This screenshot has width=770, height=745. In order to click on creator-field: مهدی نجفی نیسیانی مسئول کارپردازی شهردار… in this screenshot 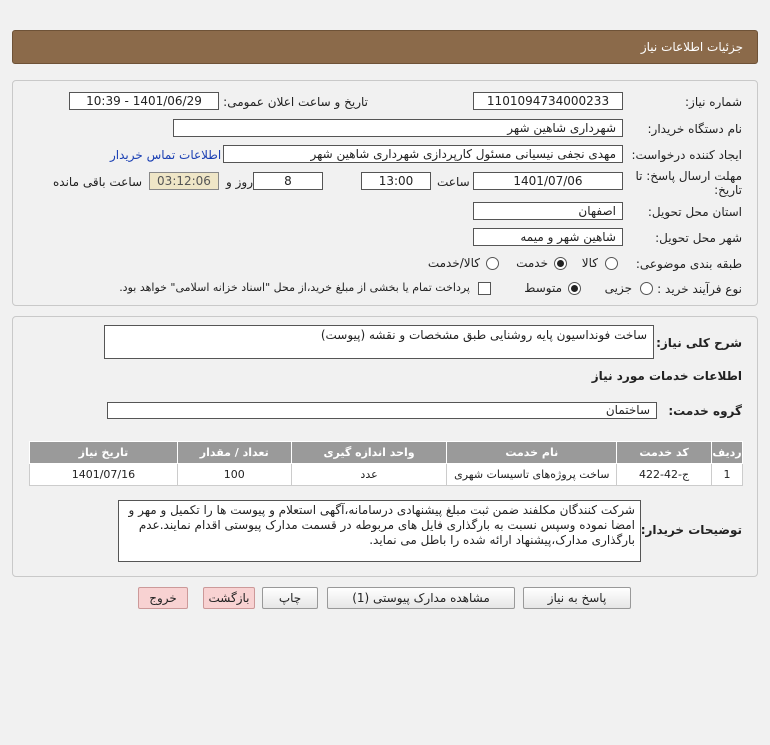, I will do `click(423, 154)`.